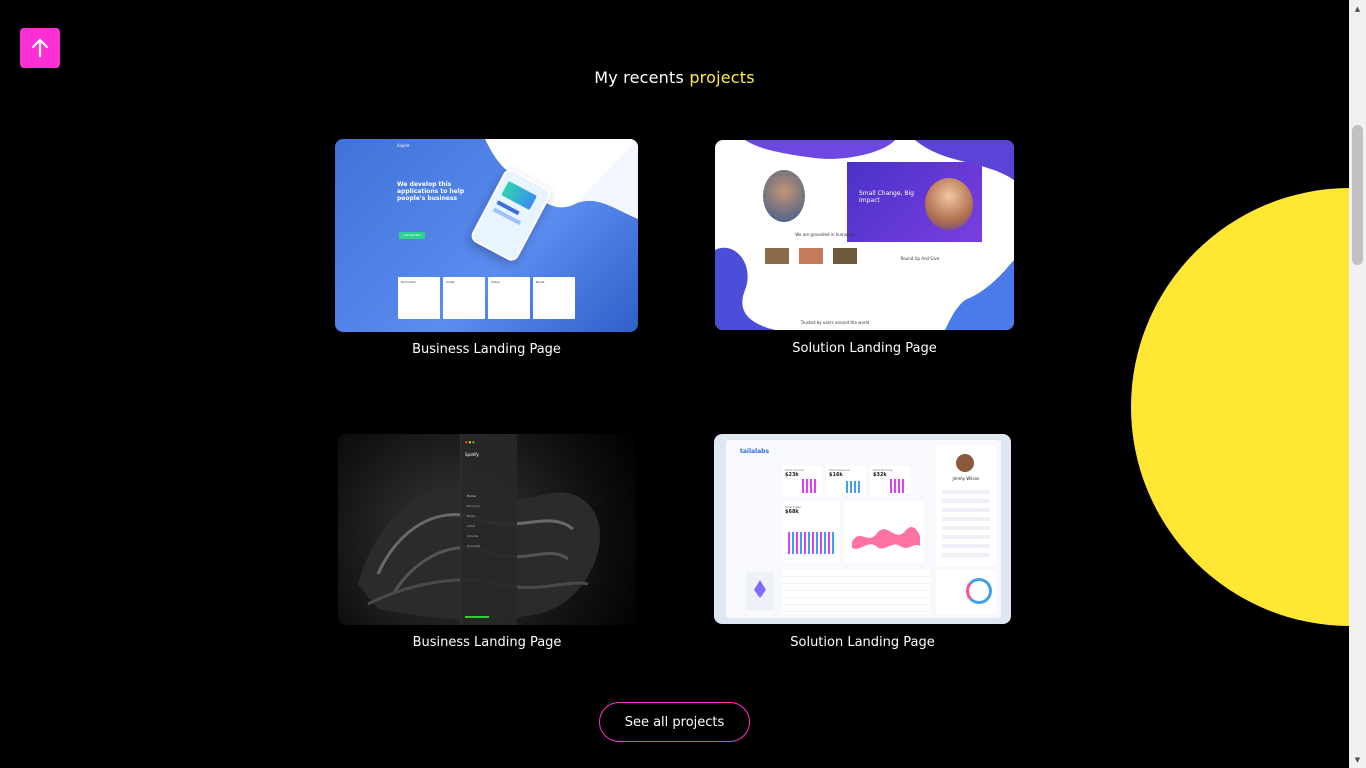  What do you see at coordinates (1357, 195) in the screenshot?
I see `scrollbar-thumb` at bounding box center [1357, 195].